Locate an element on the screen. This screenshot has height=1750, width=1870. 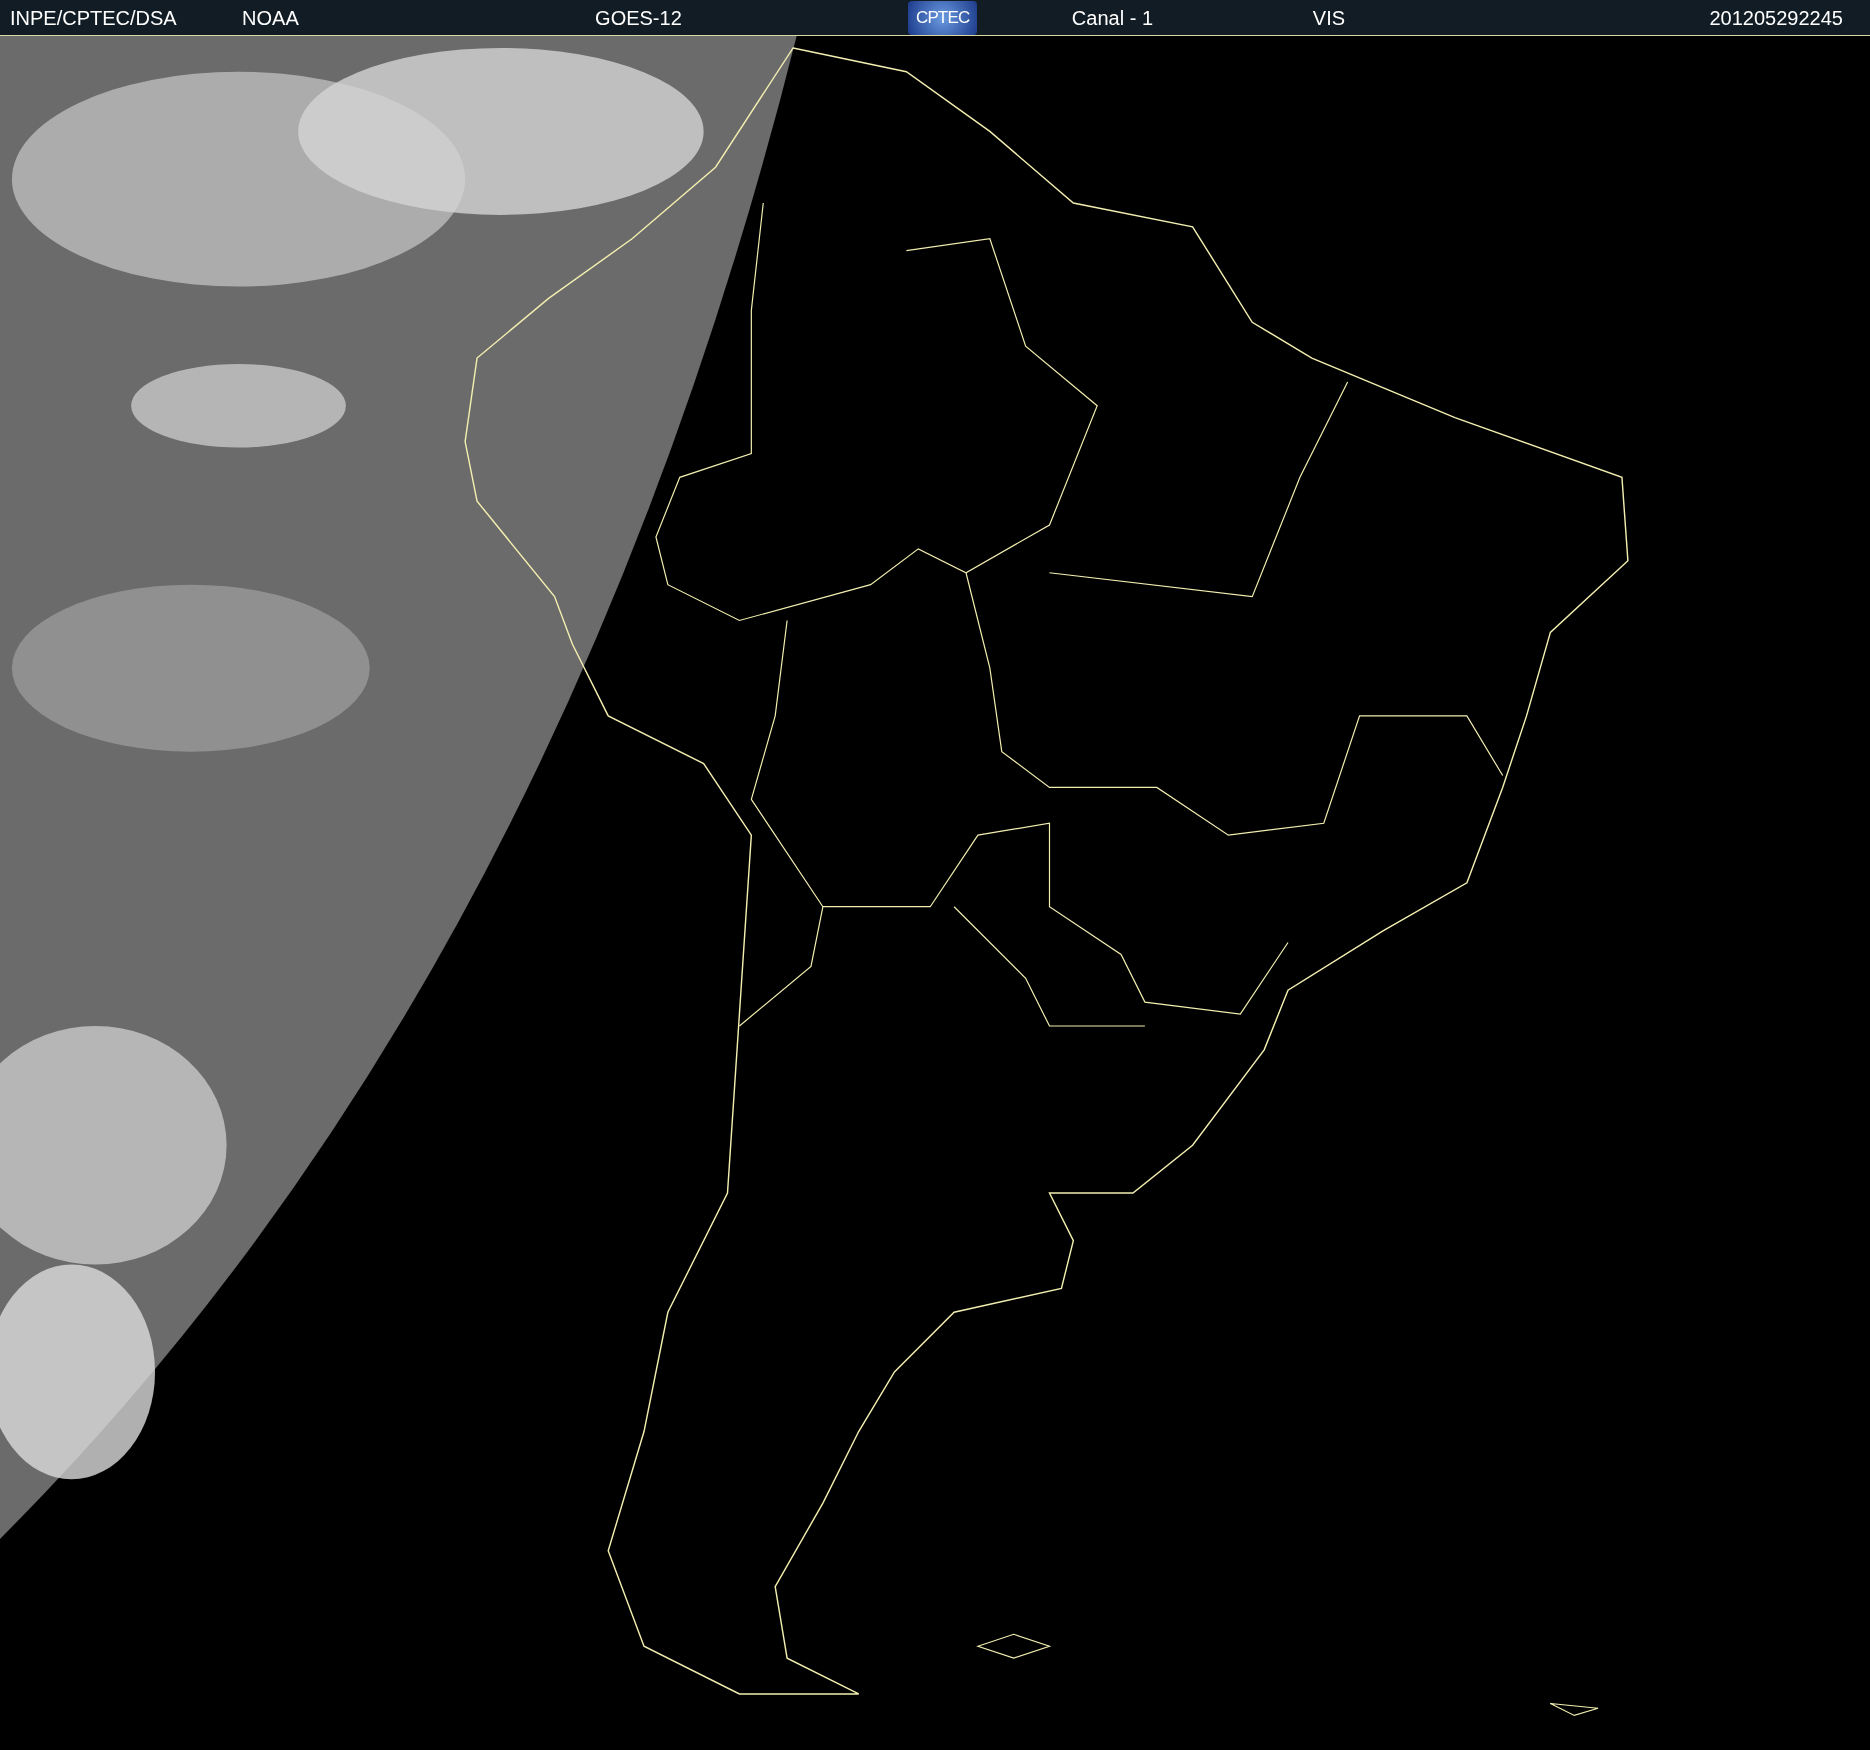
header-label: INPE/CPTEC/DSA is located at coordinates (93, 18).